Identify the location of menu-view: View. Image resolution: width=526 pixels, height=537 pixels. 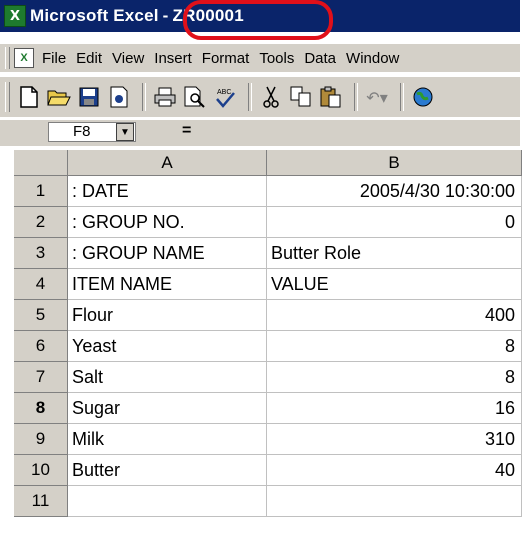
(128, 58).